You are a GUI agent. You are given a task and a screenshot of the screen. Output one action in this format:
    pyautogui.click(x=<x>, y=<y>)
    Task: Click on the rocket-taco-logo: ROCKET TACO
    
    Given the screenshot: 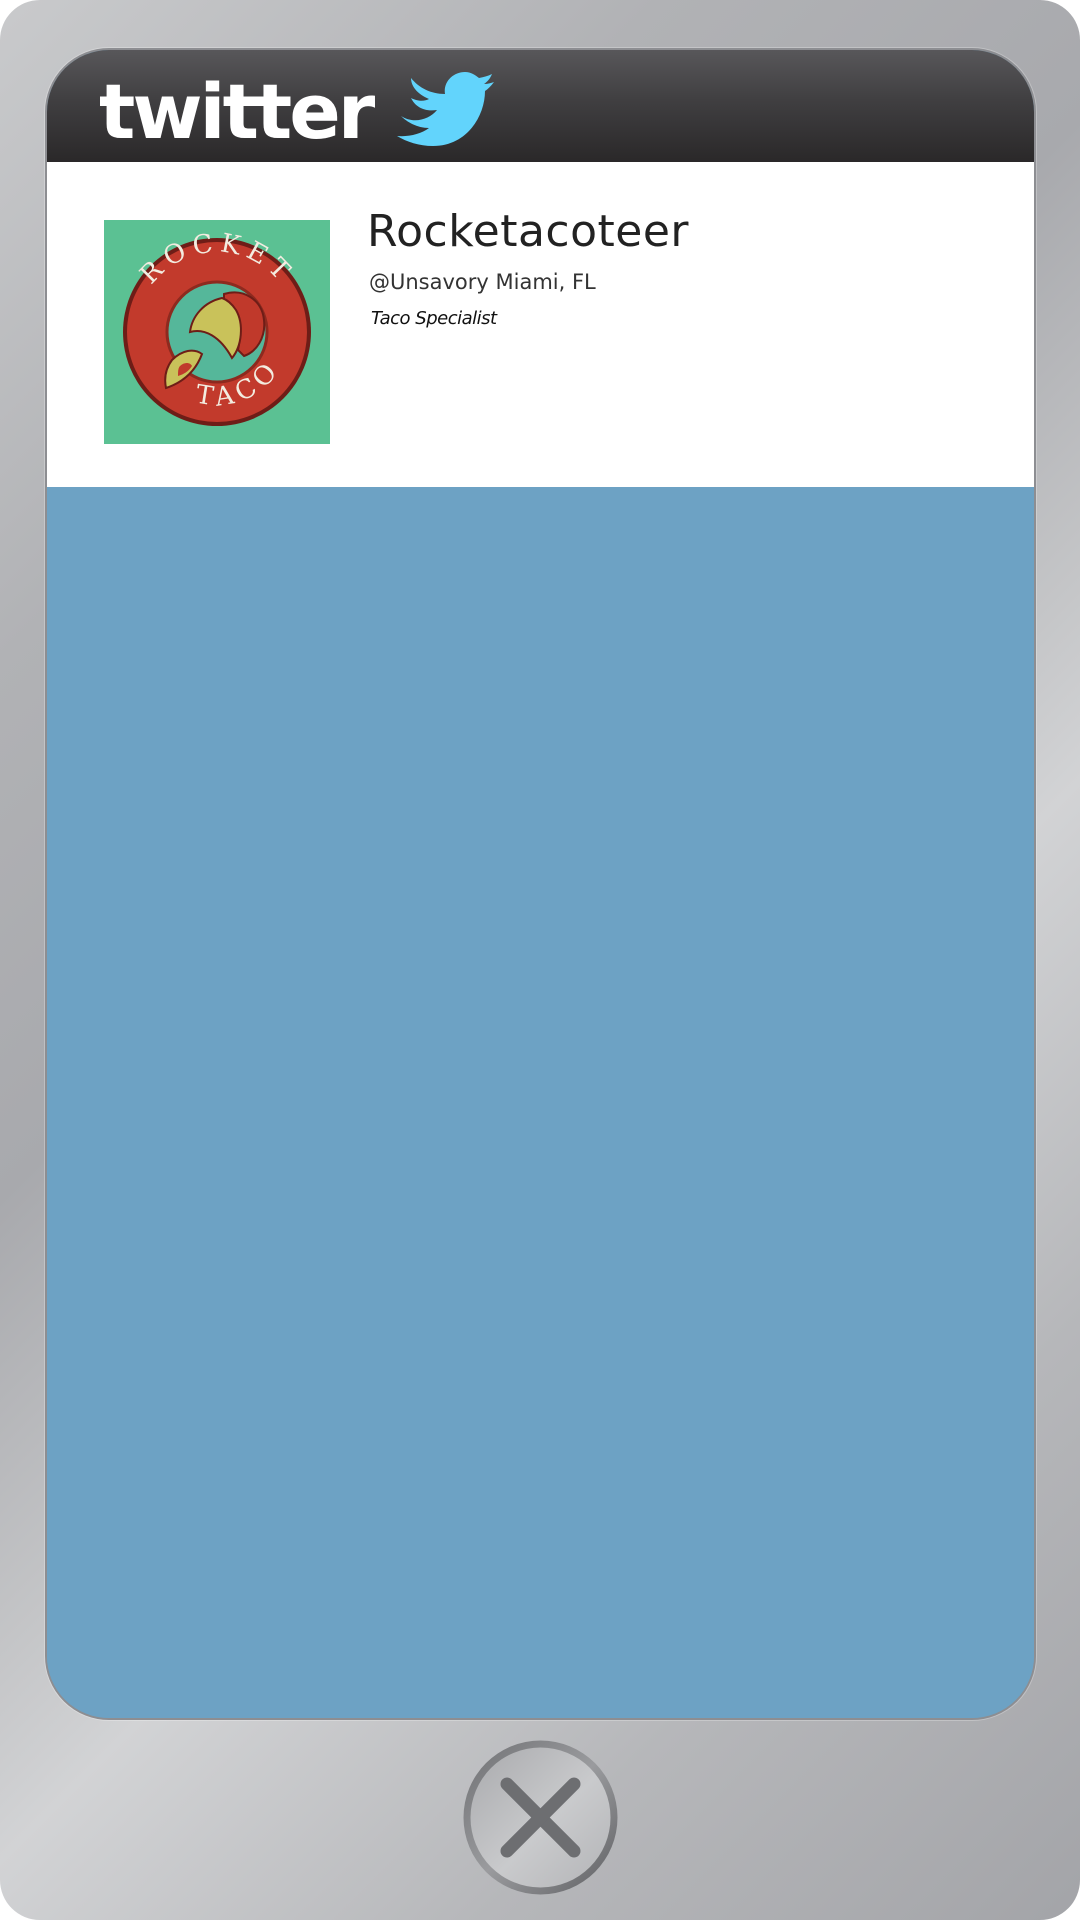 What is the action you would take?
    pyautogui.click(x=217, y=327)
    